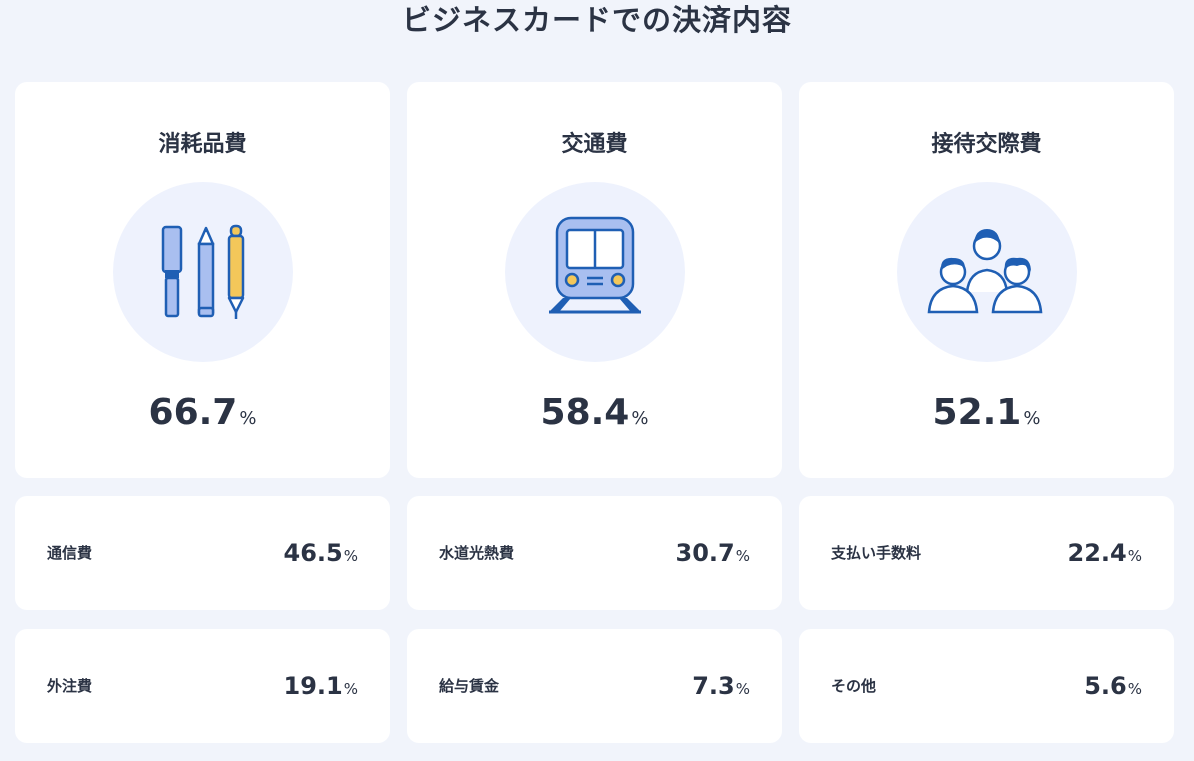  What do you see at coordinates (854, 686) in the screenshot?
I see `expense-label: その他` at bounding box center [854, 686].